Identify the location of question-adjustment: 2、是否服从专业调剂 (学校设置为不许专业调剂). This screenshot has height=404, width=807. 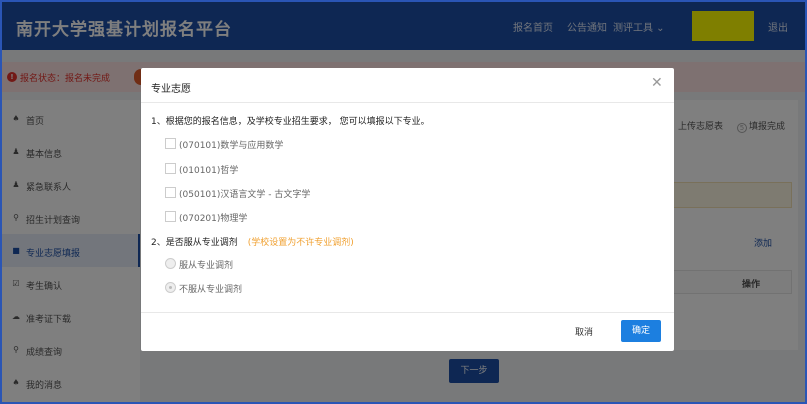
(252, 241).